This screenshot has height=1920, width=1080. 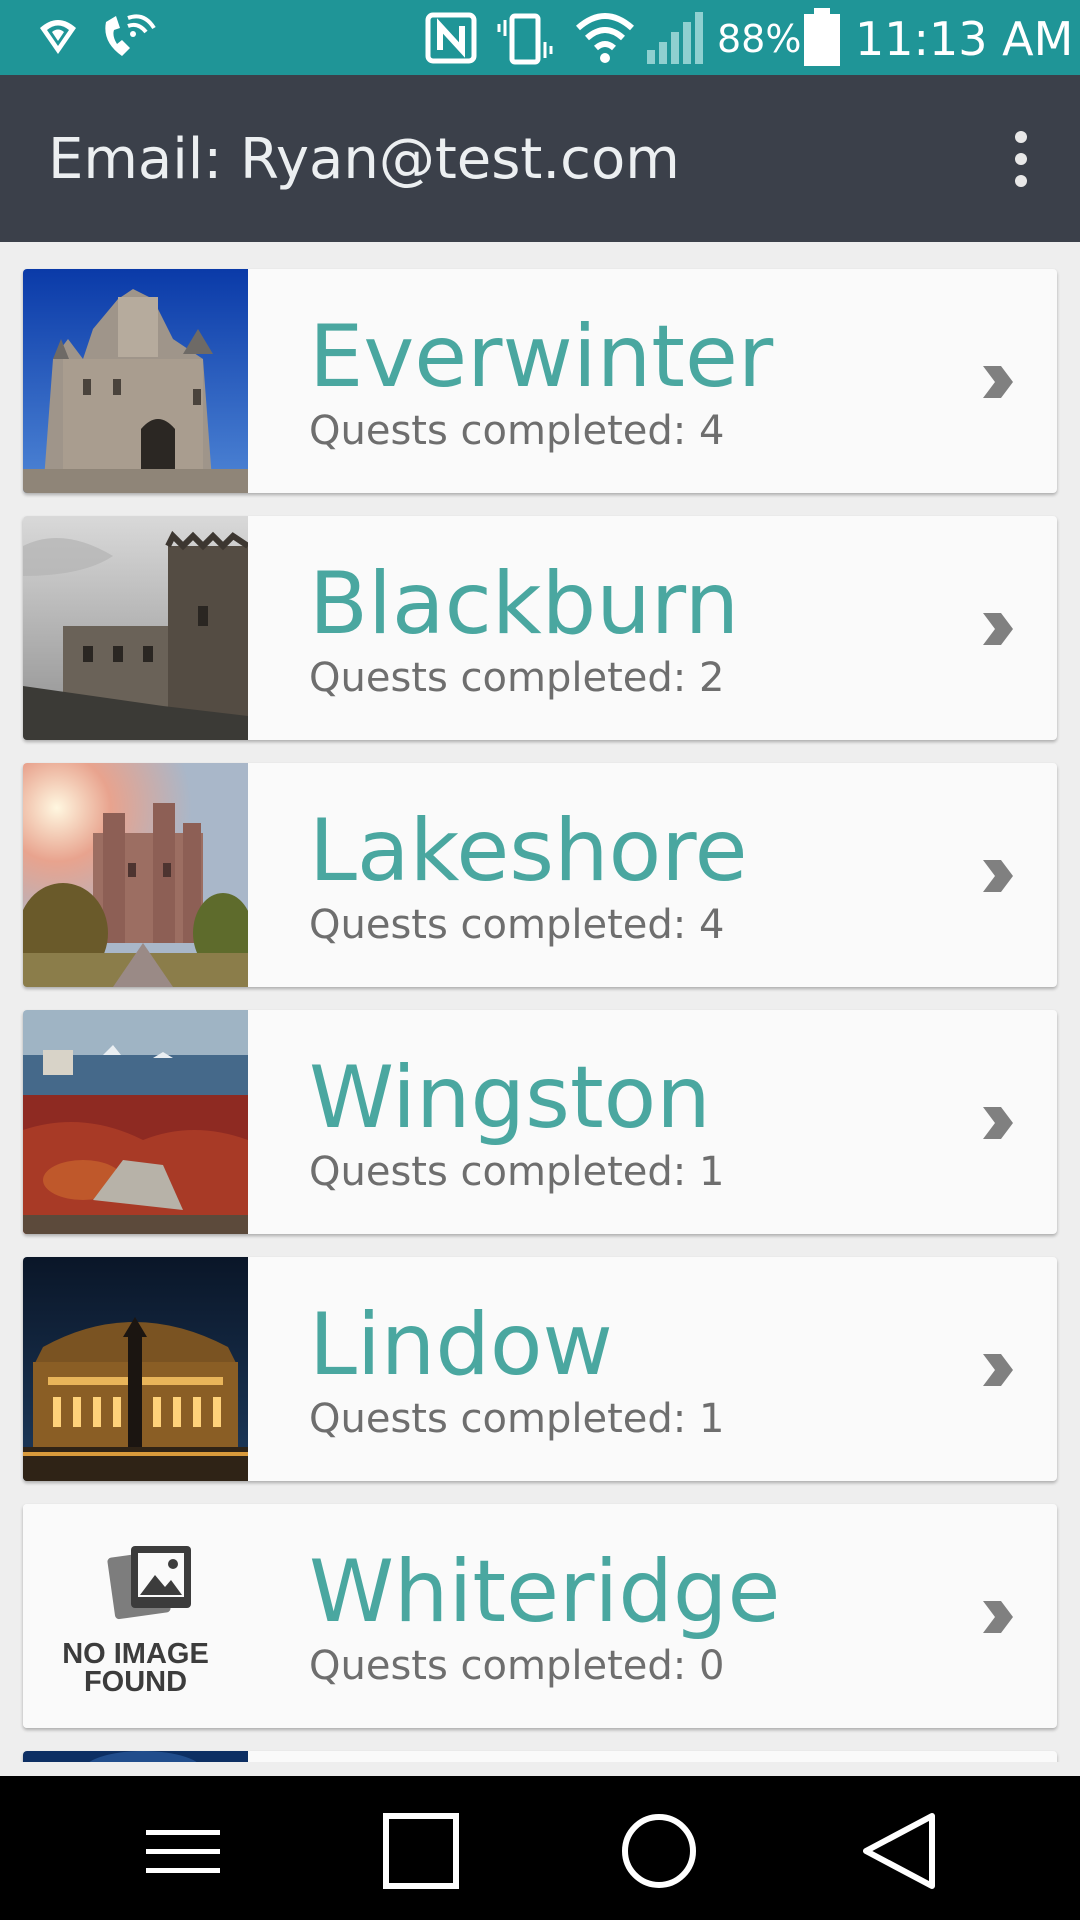 What do you see at coordinates (524, 604) in the screenshot?
I see `town-name: Blackburn` at bounding box center [524, 604].